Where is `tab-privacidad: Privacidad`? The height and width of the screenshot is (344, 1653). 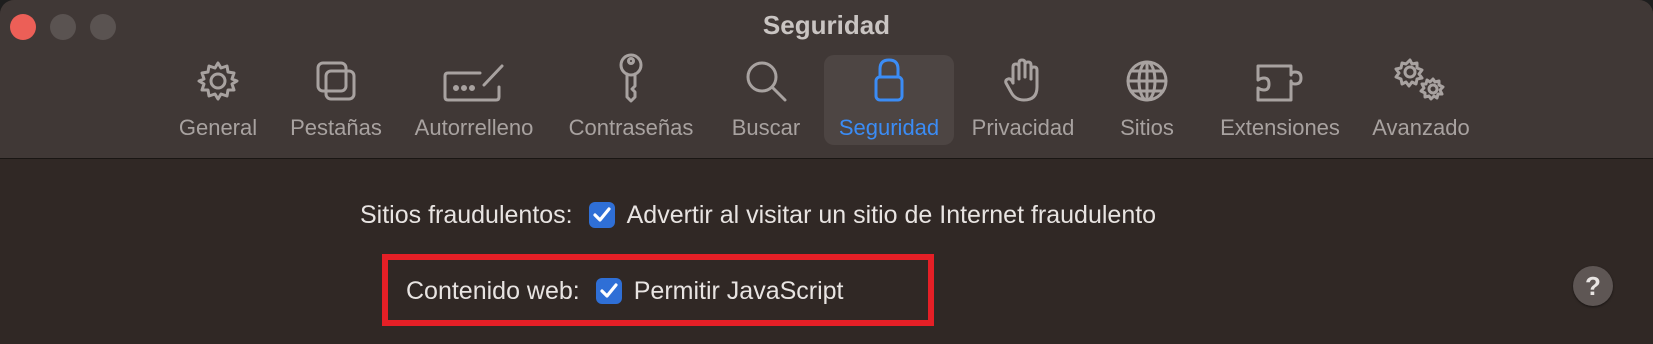
tab-privacidad: Privacidad is located at coordinates (1023, 100).